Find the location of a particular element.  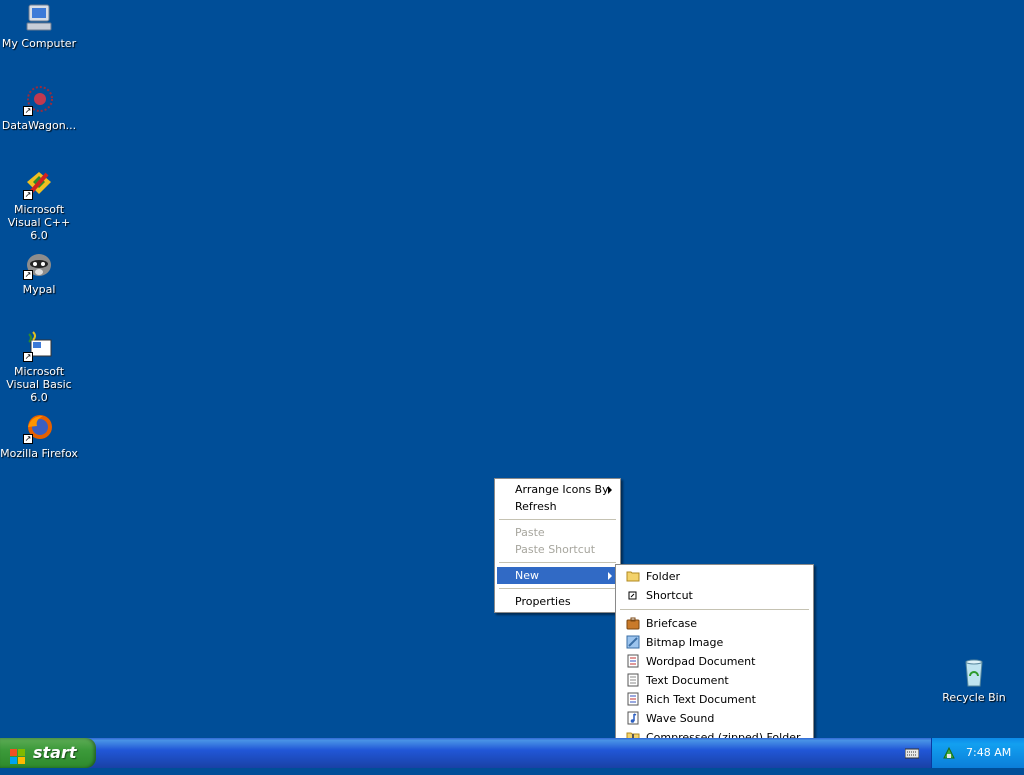

desktop-icon-recycle-bin: Recycle Bin is located at coordinates (974, 680).